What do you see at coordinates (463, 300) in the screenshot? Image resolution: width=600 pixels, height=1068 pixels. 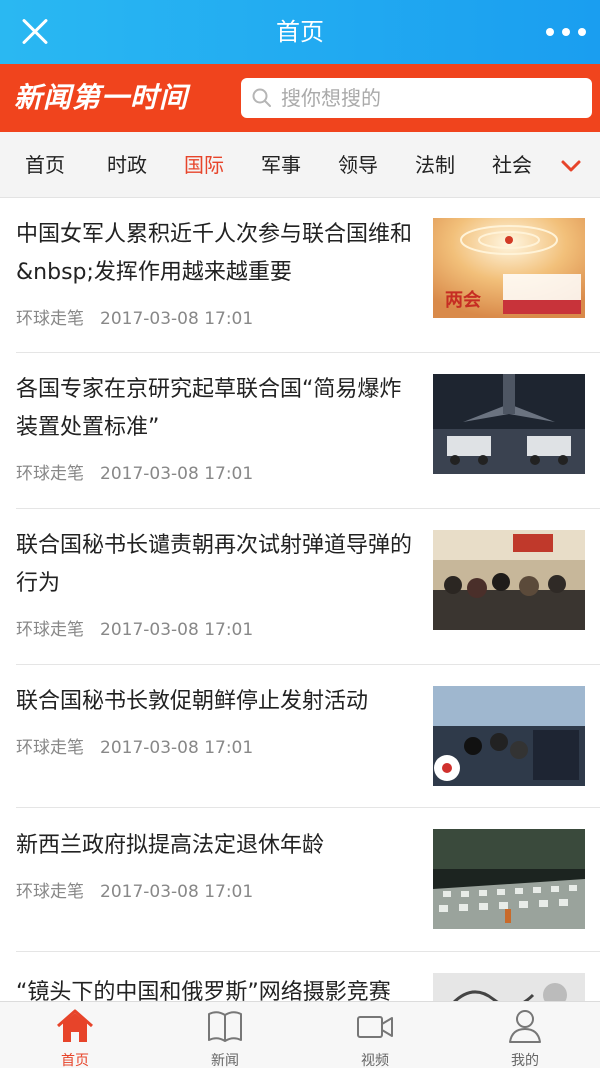 I see `thumb-caption: 两会` at bounding box center [463, 300].